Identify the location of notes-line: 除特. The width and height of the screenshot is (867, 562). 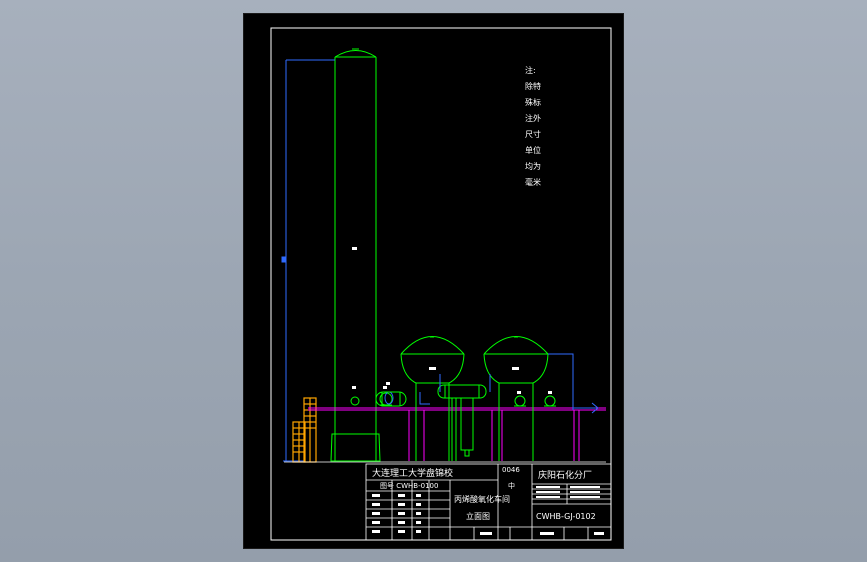
(533, 86).